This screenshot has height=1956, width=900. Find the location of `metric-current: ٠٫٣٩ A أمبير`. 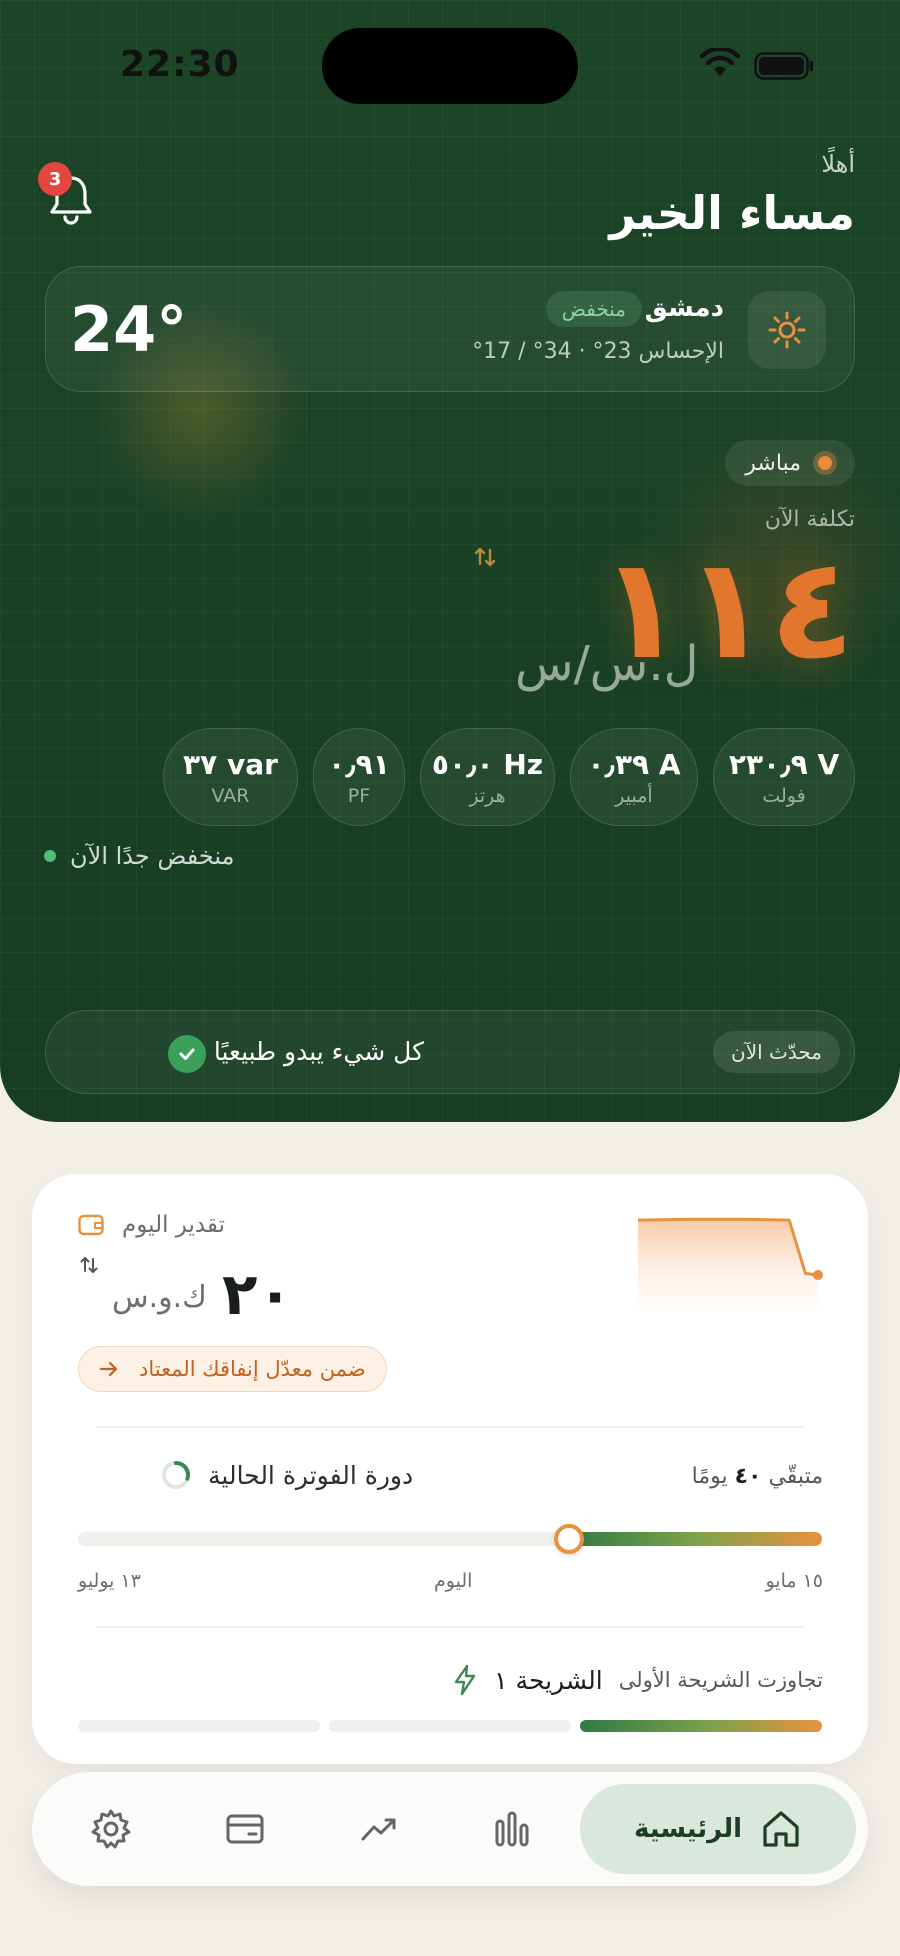

metric-current: ٠٫٣٩ A أمبير is located at coordinates (634, 777).